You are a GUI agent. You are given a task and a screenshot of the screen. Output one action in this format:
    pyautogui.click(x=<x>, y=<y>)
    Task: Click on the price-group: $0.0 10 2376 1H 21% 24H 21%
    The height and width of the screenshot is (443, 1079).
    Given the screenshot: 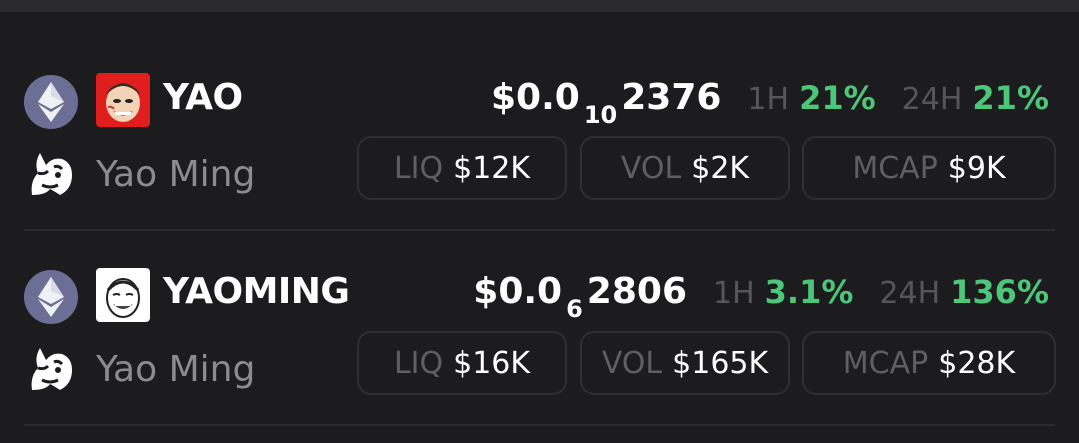 What is the action you would take?
    pyautogui.click(x=769, y=102)
    